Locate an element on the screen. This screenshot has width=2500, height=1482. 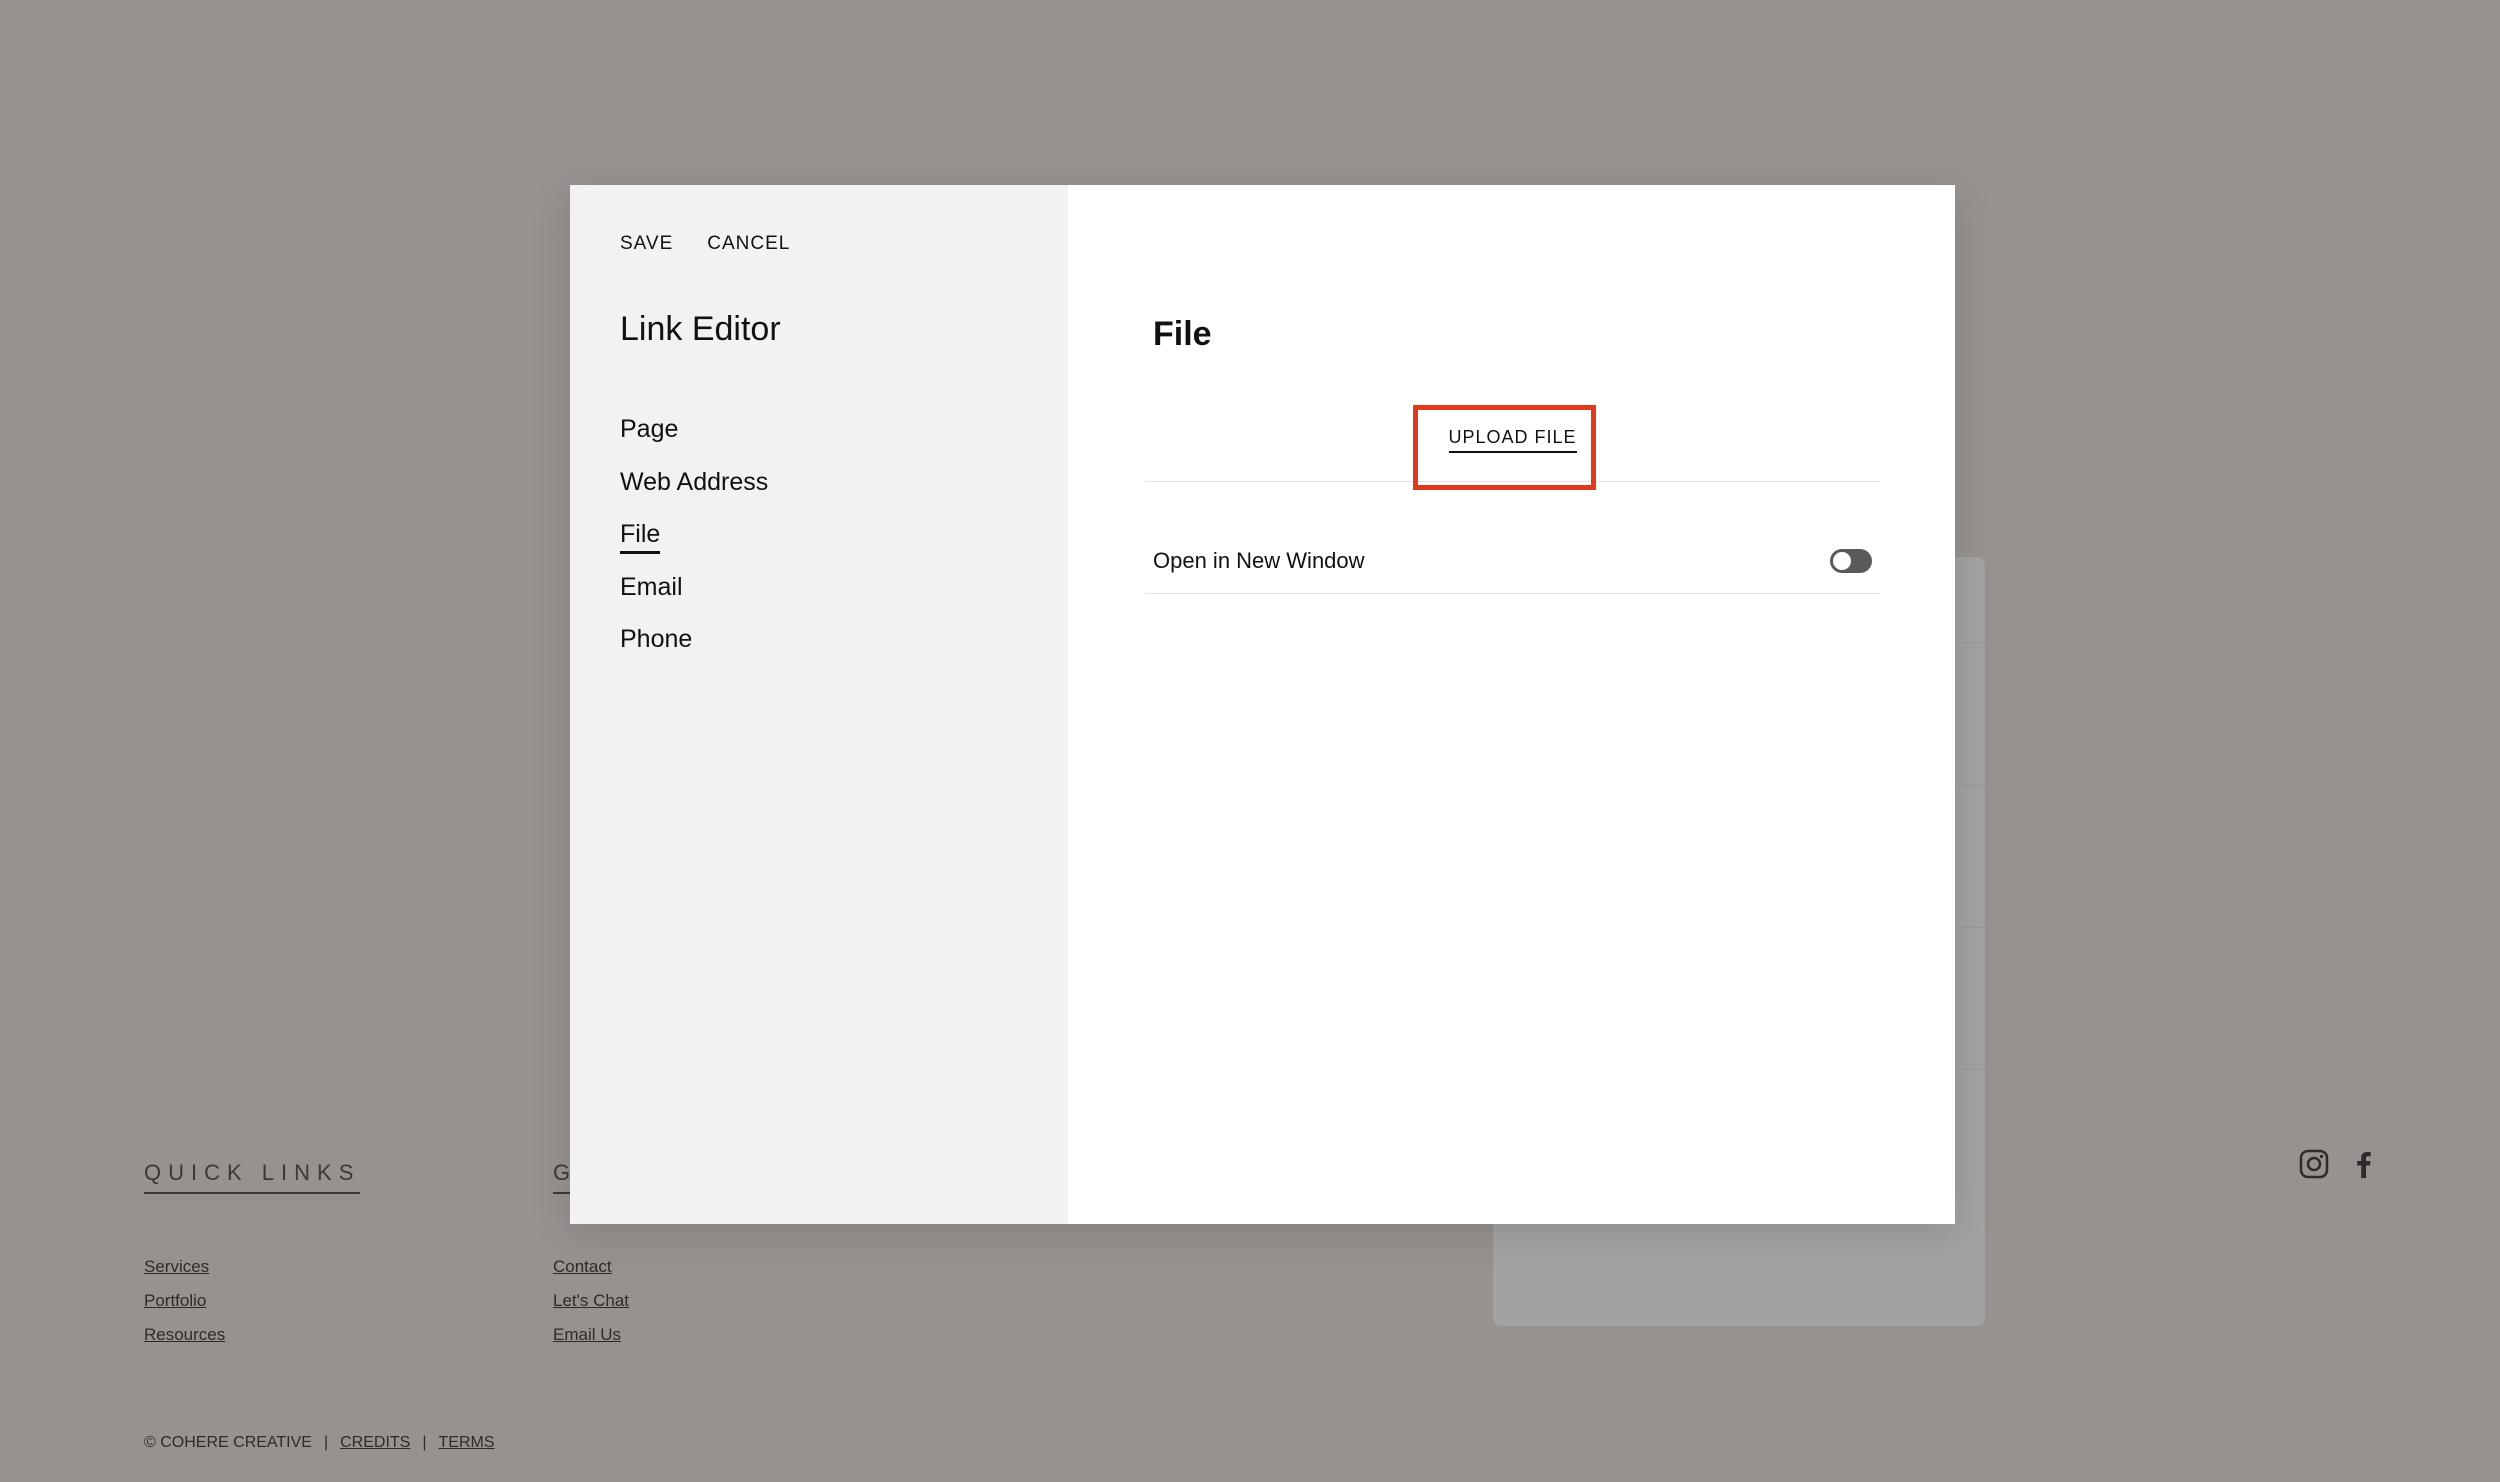
footer-link-lets-chat: Let's Chat is located at coordinates (591, 1301).